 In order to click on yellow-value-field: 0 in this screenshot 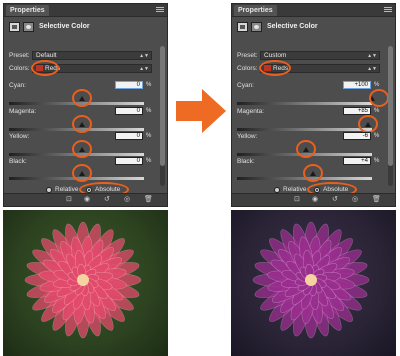, I will do `click(129, 136)`.